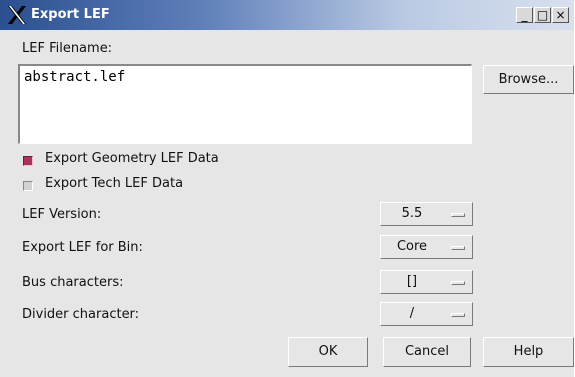 This screenshot has height=377, width=575. Describe the element at coordinates (287, 15) in the screenshot. I see `title-bar: Export LEF _ □ ×` at that location.